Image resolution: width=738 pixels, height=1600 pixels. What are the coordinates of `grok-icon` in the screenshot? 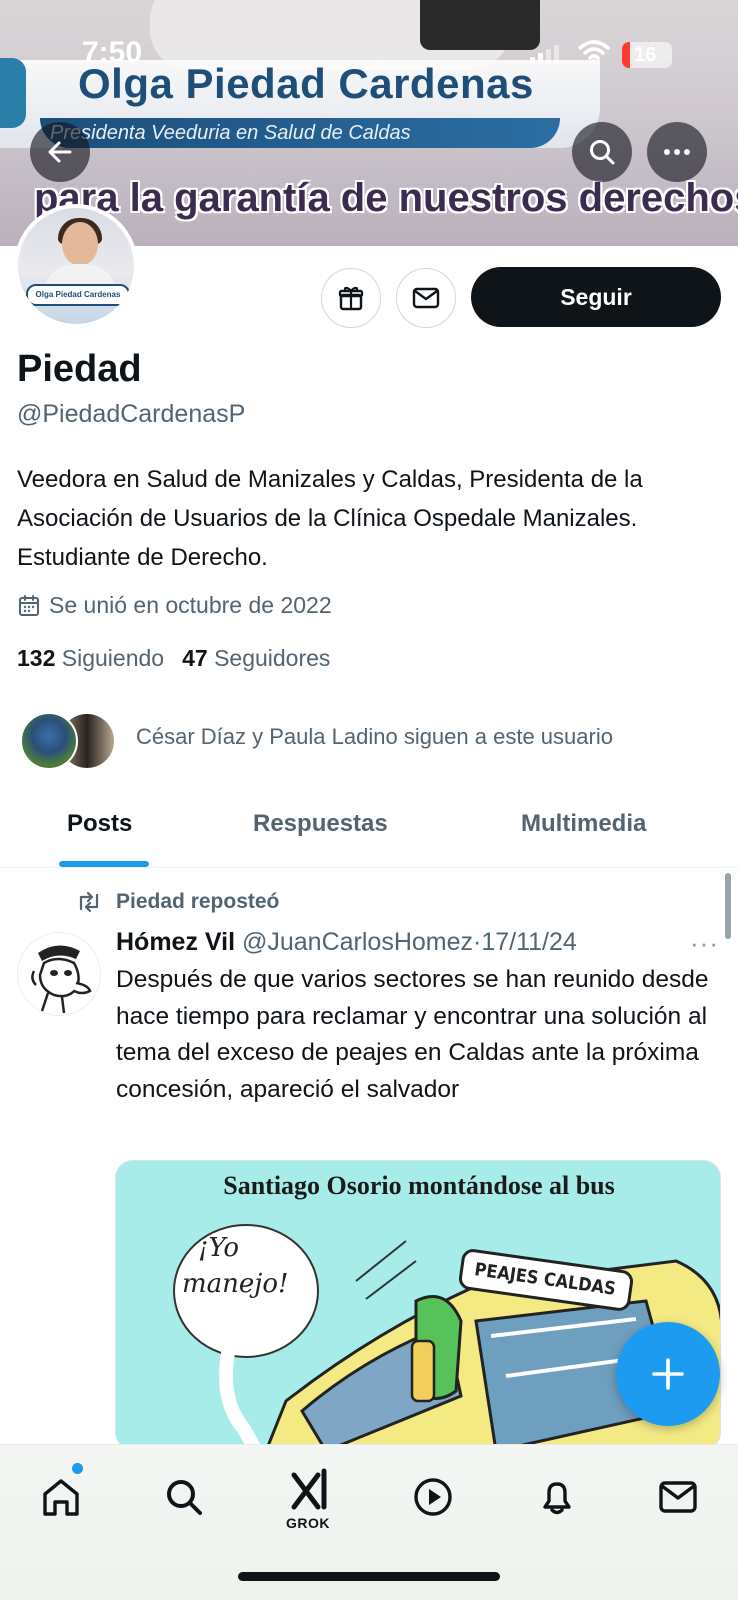 It's located at (309, 1489).